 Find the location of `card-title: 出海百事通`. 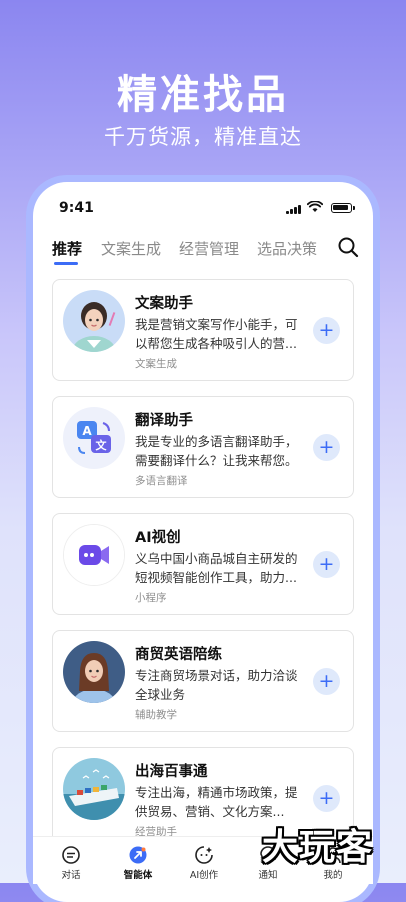

card-title: 出海百事通 is located at coordinates (171, 772).